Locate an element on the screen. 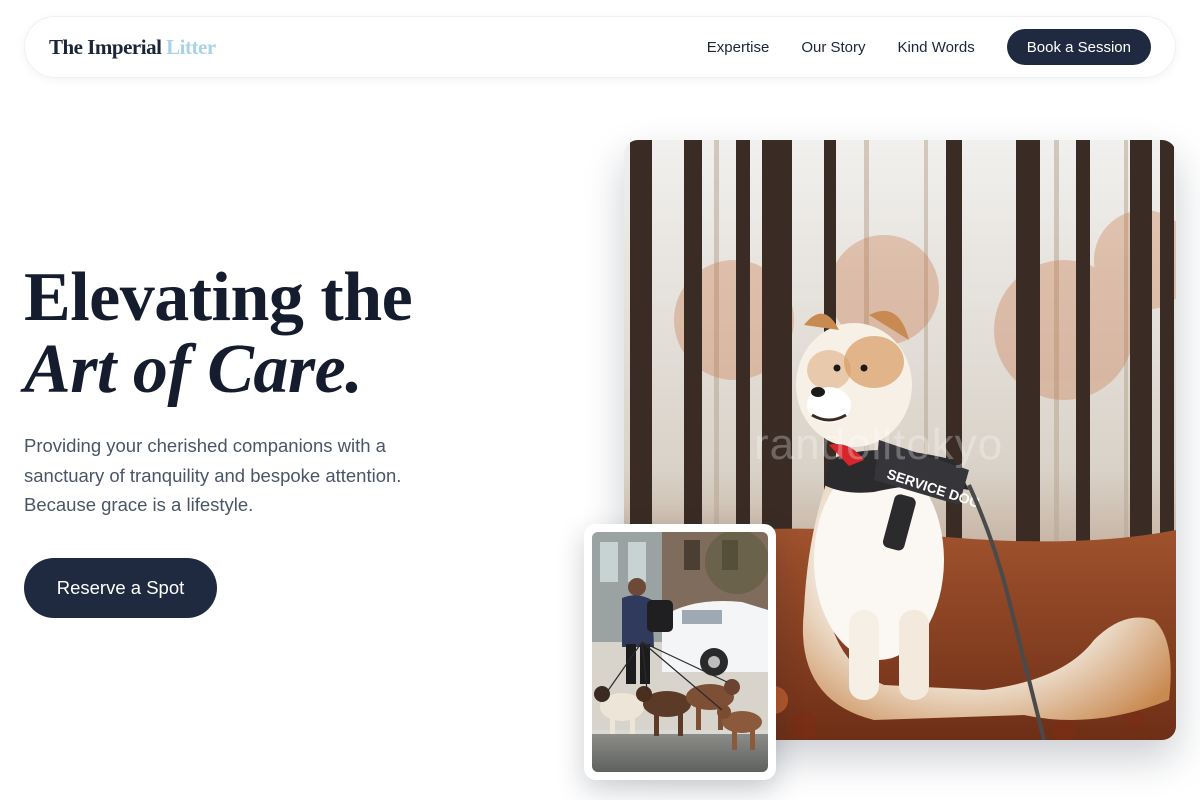 This screenshot has height=800, width=1200. reserve-spot-button: Reserve a Spot is located at coordinates (120, 588).